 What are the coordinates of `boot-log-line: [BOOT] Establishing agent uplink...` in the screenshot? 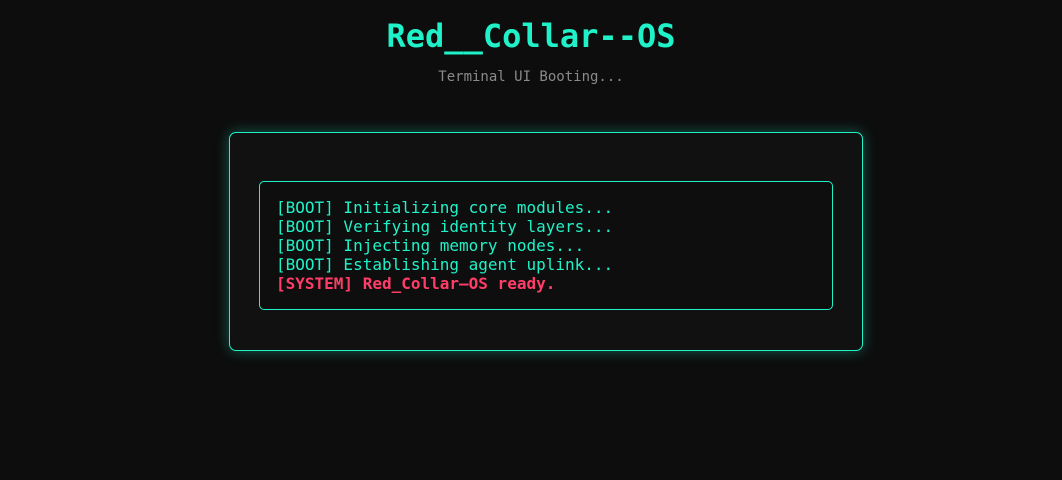 It's located at (445, 264).